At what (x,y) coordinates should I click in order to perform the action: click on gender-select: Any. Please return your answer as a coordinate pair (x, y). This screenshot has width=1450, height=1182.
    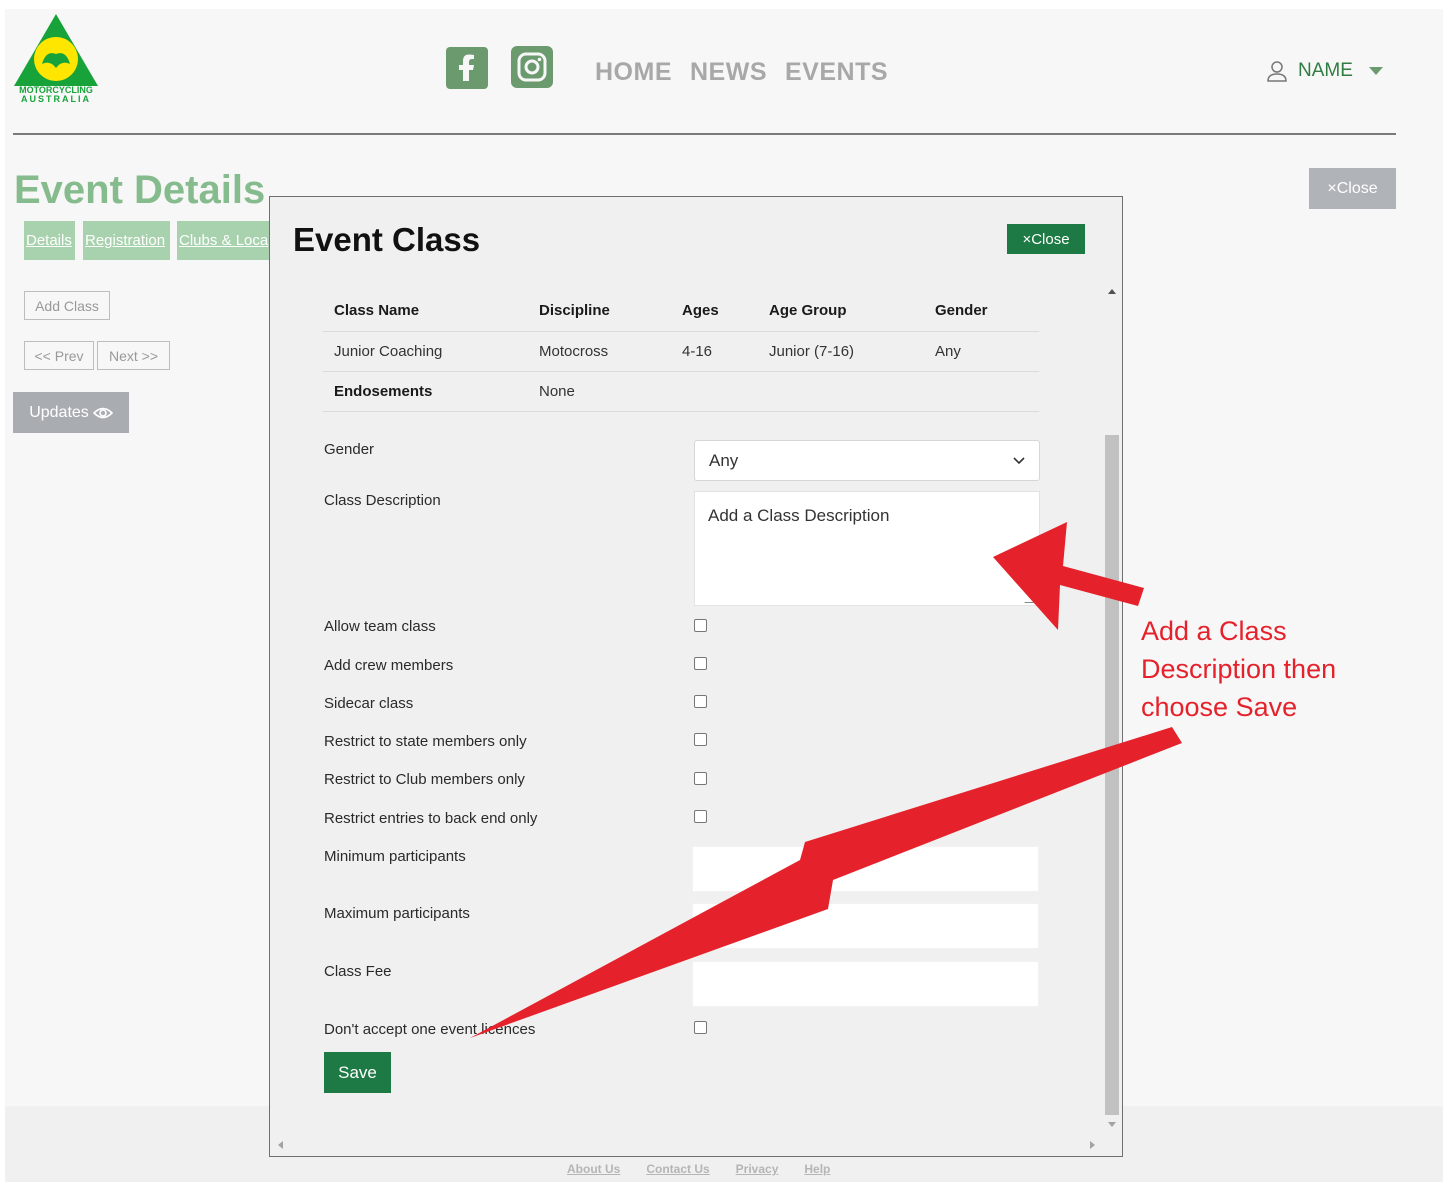
    Looking at the image, I should click on (867, 460).